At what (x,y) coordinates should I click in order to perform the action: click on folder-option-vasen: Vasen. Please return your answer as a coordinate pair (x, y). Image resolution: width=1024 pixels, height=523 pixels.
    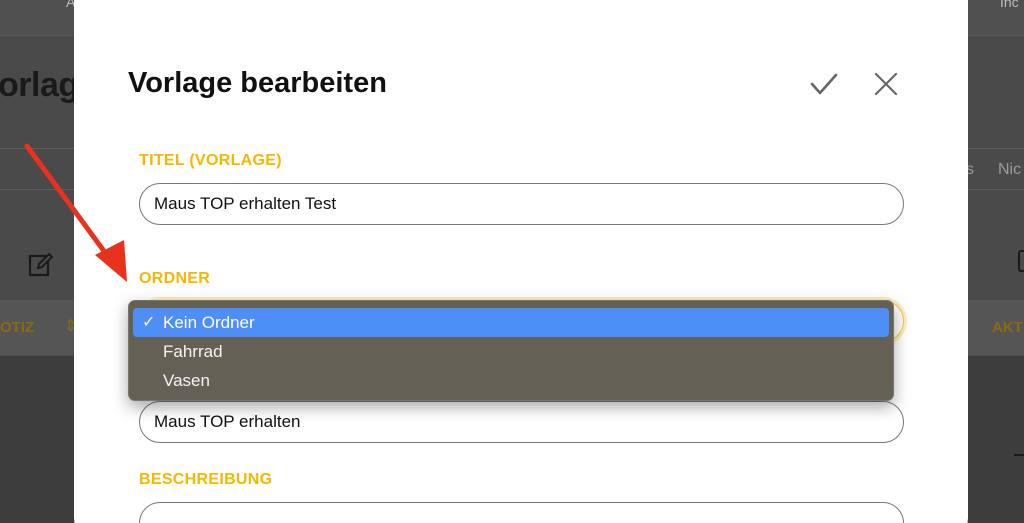
    Looking at the image, I should click on (511, 380).